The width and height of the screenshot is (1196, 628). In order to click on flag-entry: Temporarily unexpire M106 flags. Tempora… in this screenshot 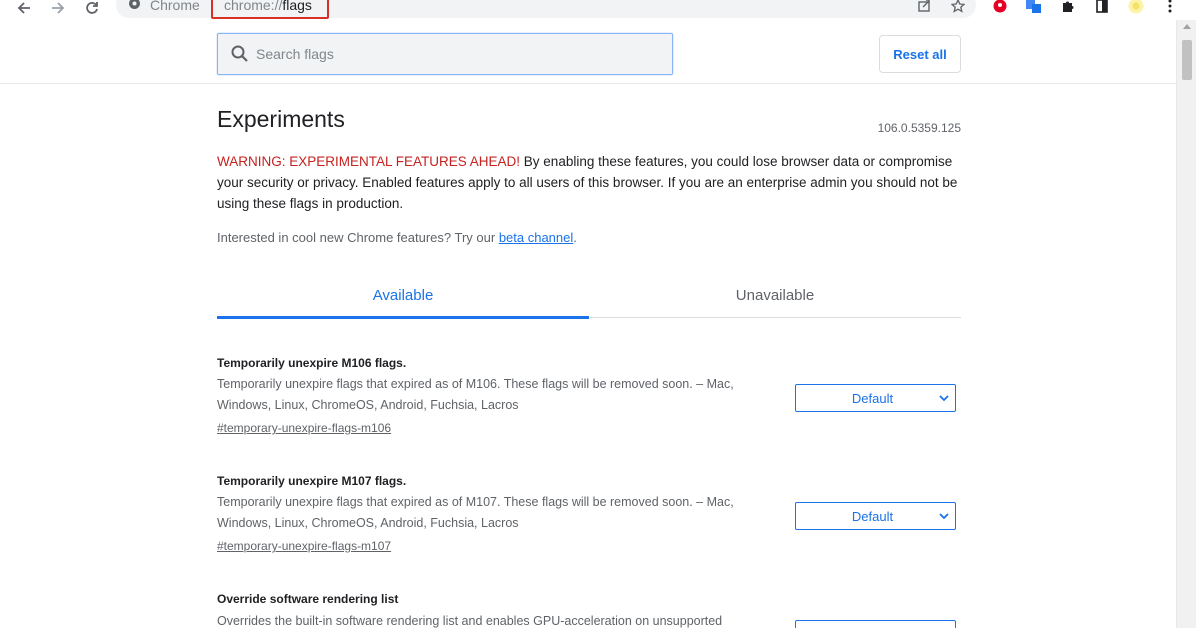, I will do `click(589, 396)`.